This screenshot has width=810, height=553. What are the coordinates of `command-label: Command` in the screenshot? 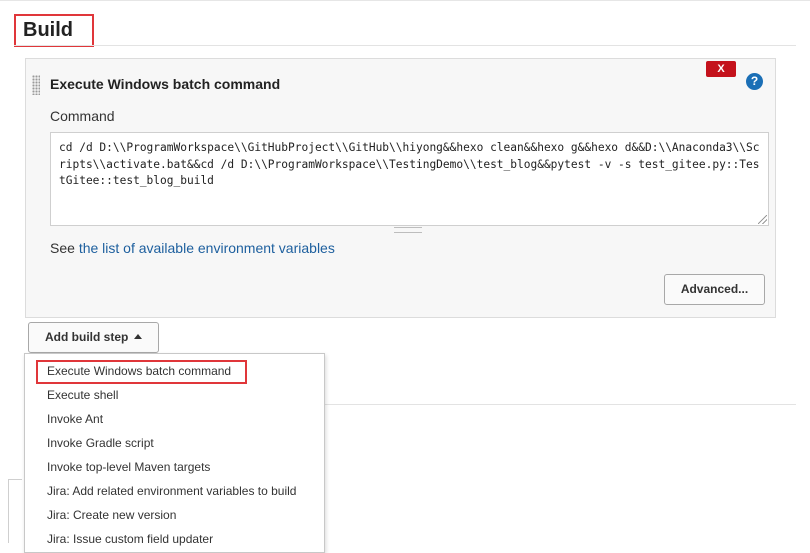 It's located at (82, 116).